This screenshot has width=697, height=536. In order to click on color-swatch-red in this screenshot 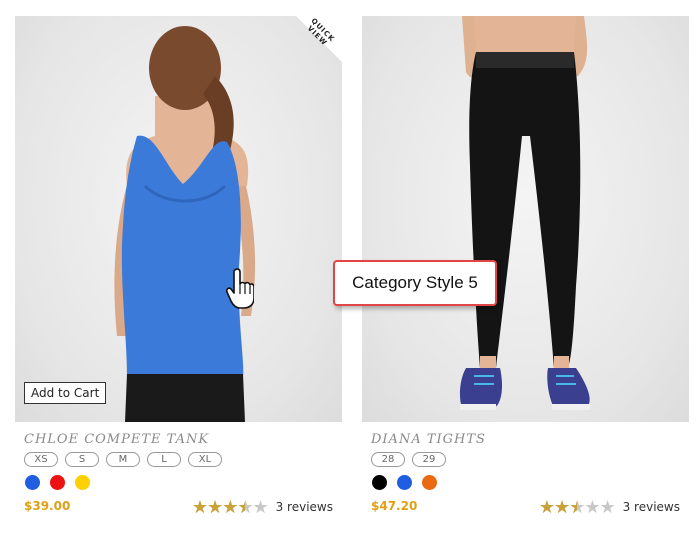, I will do `click(57, 482)`.